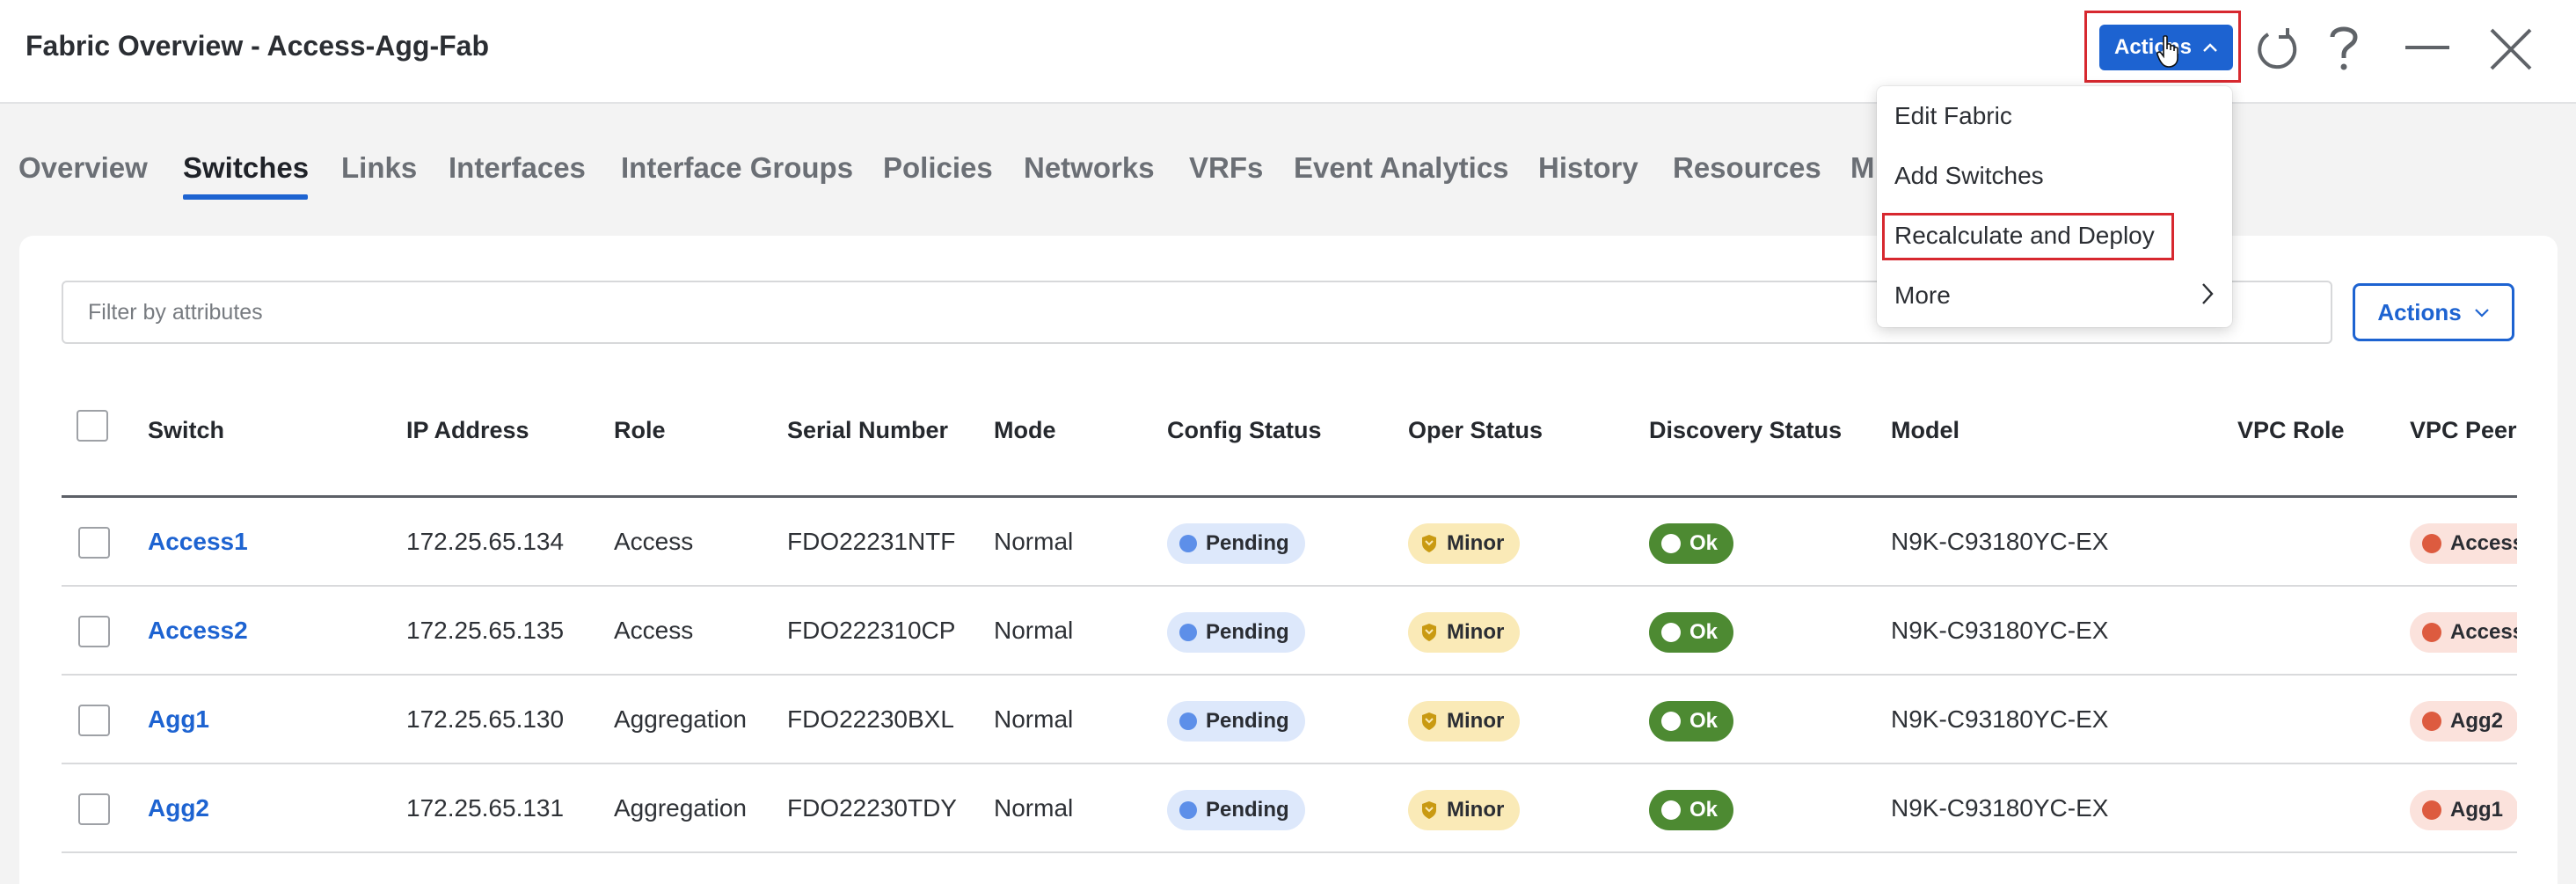 The height and width of the screenshot is (884, 2576). I want to click on vpc-peer-badge: Agg2, so click(2463, 721).